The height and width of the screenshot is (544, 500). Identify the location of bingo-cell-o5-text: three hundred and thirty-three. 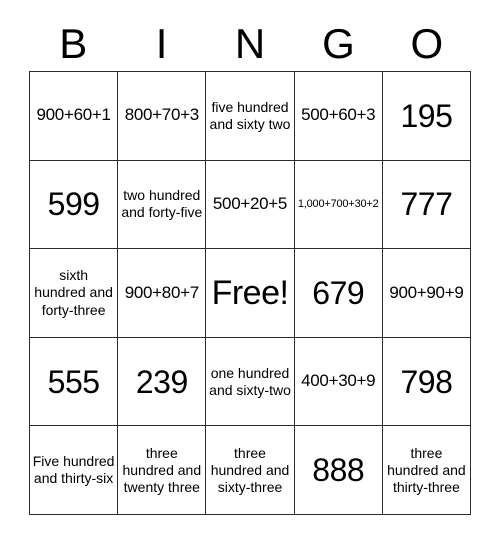
(426, 469).